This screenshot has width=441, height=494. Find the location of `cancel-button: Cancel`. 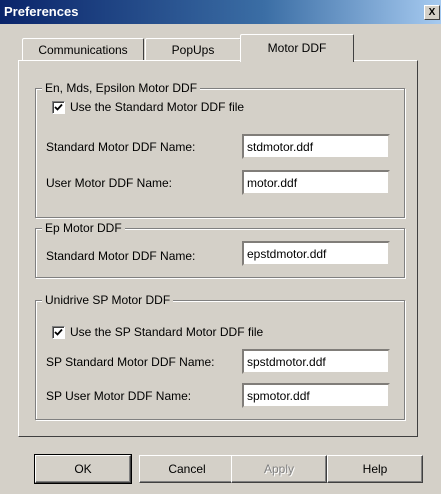

cancel-button: Cancel is located at coordinates (187, 469).